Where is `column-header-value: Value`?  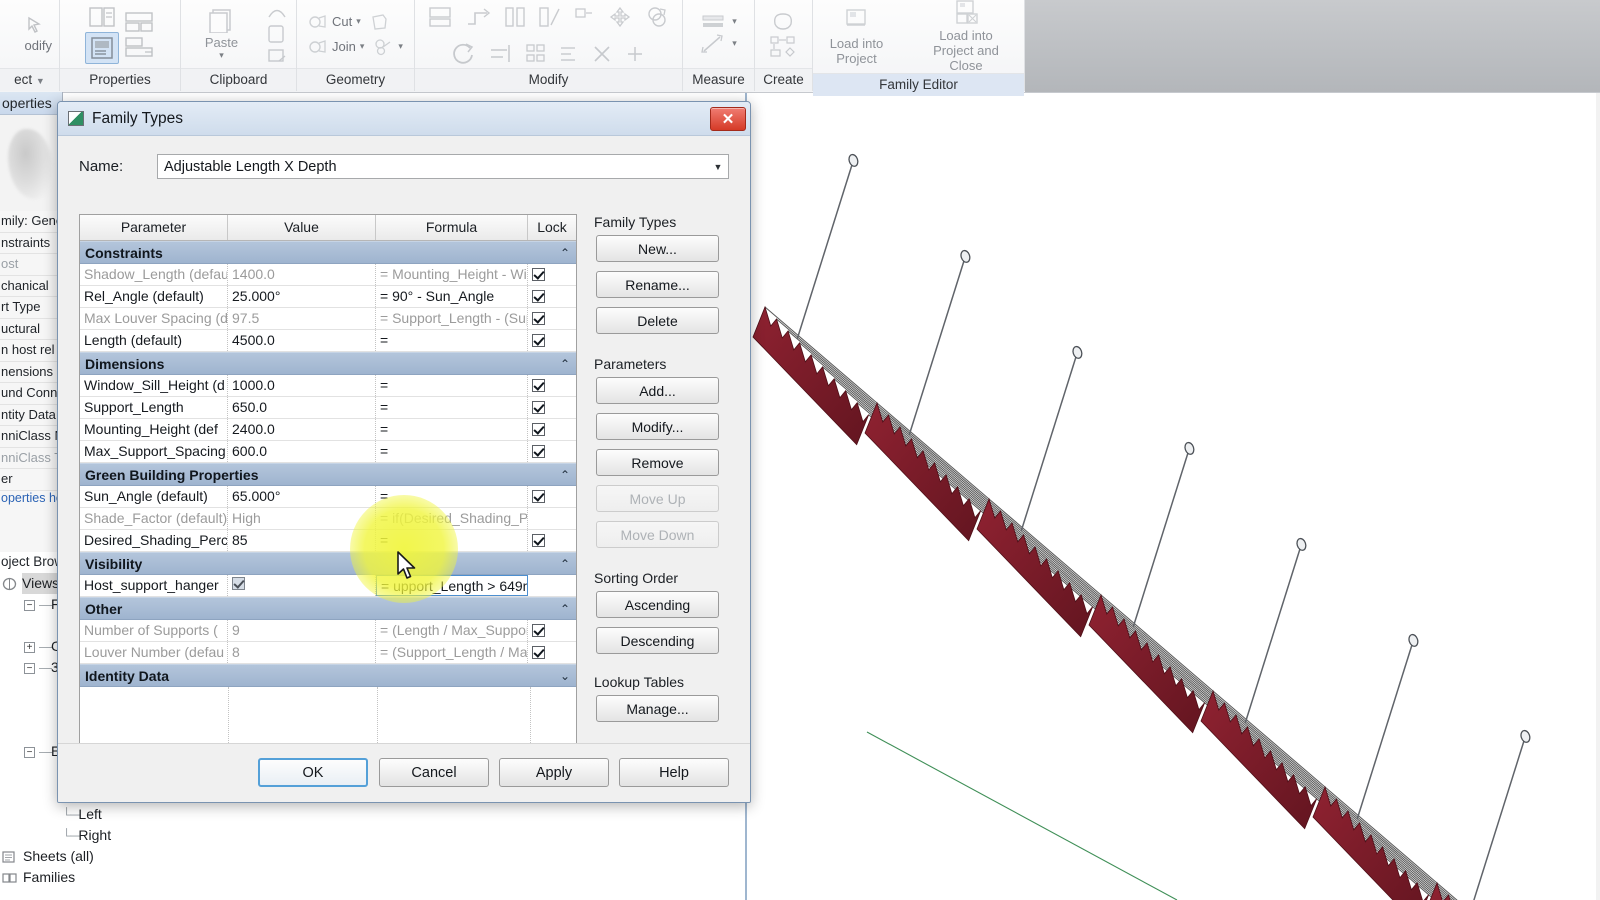 column-header-value: Value is located at coordinates (302, 227).